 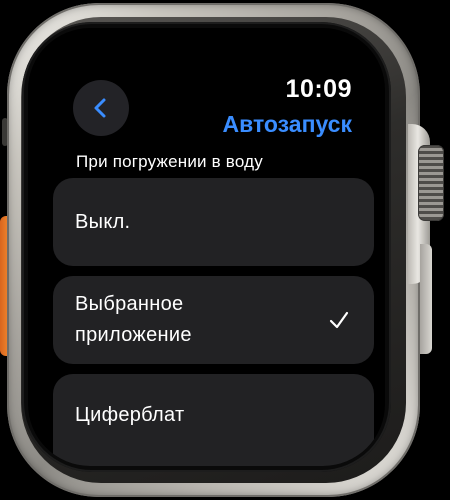 What do you see at coordinates (431, 183) in the screenshot?
I see `digital-crown` at bounding box center [431, 183].